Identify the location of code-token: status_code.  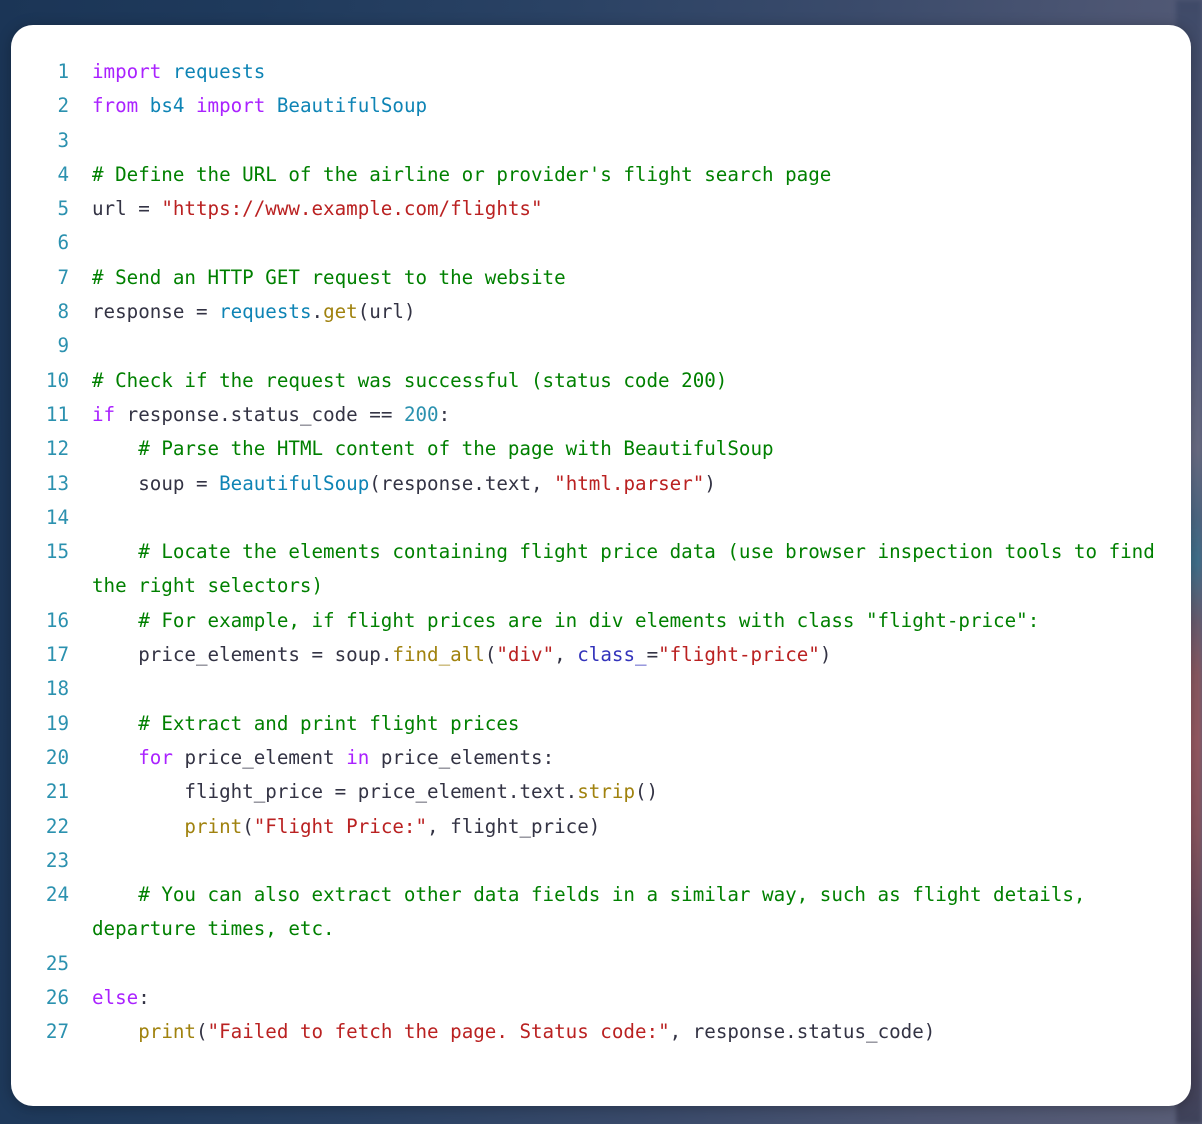
(294, 414).